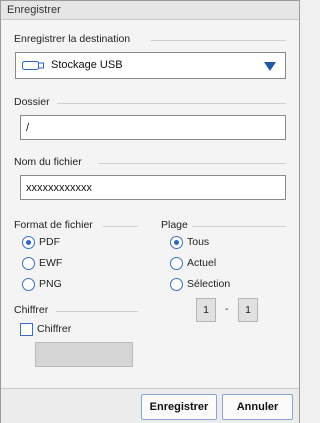 This screenshot has width=320, height=423. Describe the element at coordinates (84, 354) in the screenshot. I see `password-field` at that location.